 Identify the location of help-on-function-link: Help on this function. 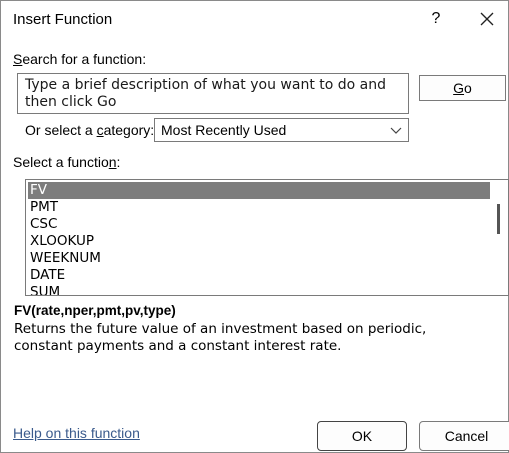
(76, 433).